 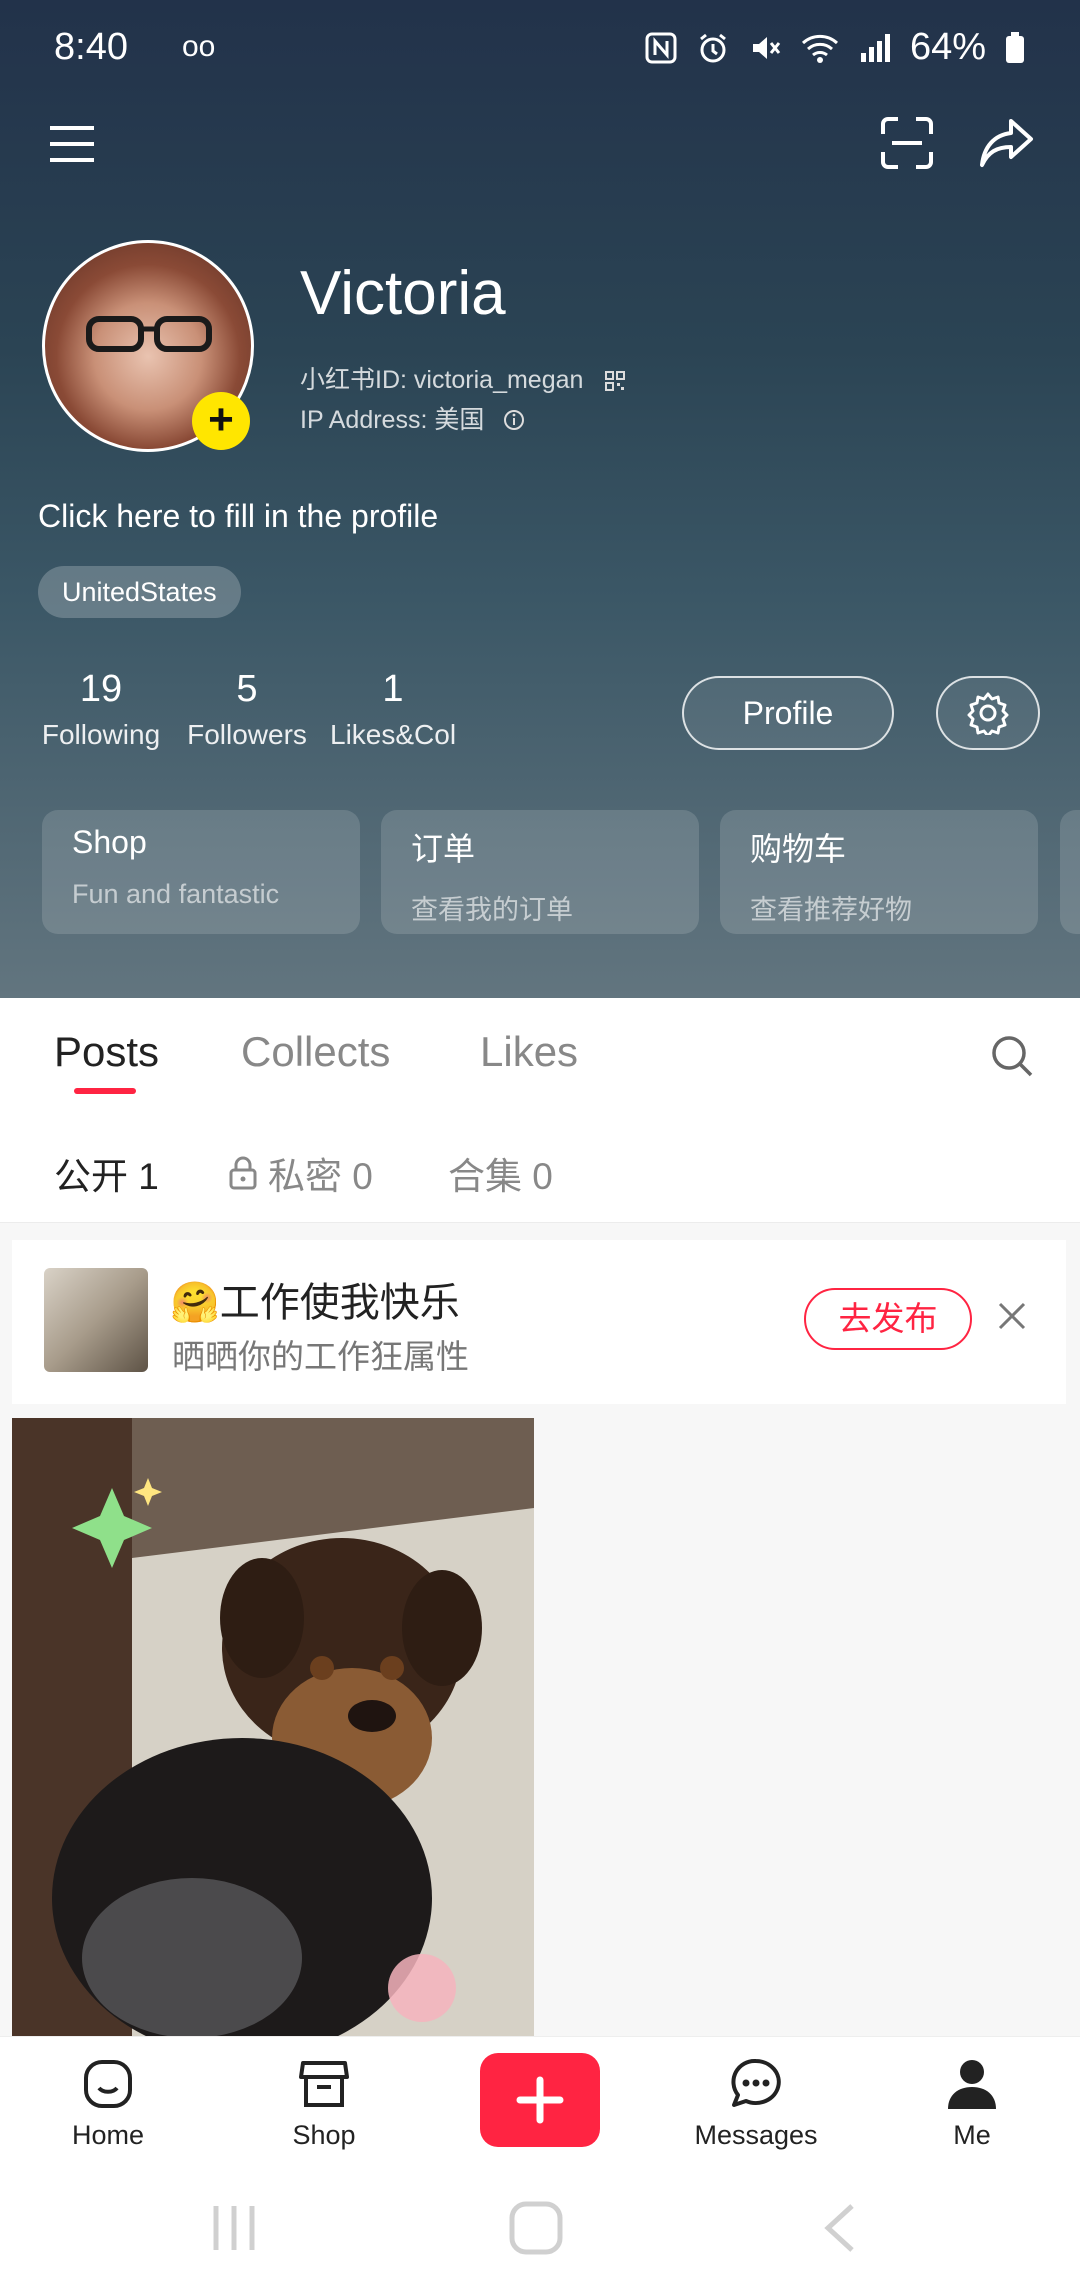 I want to click on status-bar: 8:40 oo 64%, so click(x=540, y=50).